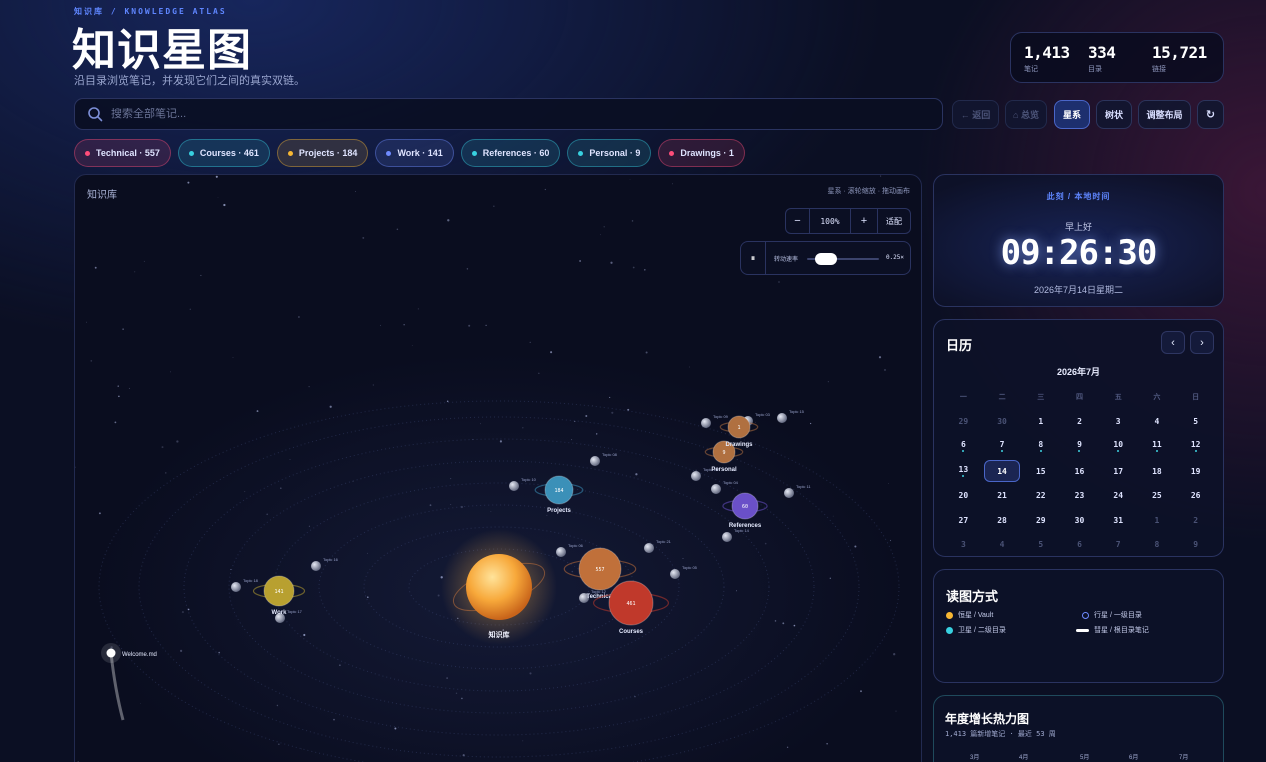 The height and width of the screenshot is (762, 1266). I want to click on calendar-day: 12, so click(1195, 446).